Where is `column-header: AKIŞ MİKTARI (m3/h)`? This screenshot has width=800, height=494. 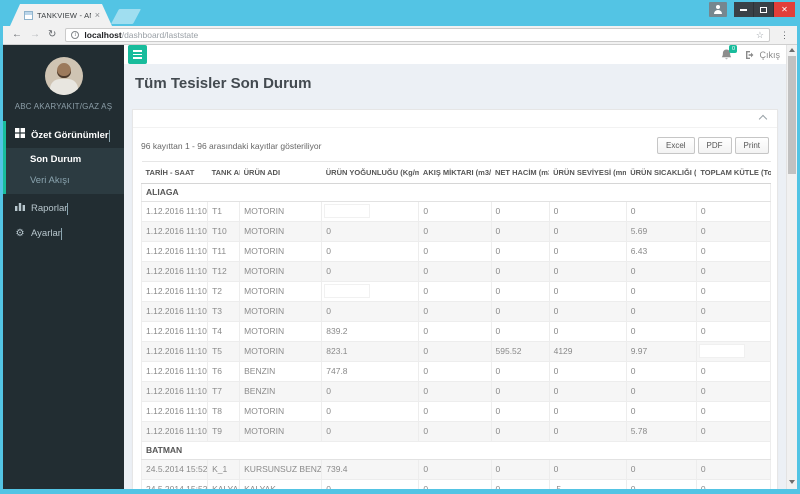
column-header: AKIŞ MİKTARI (m3/h) is located at coordinates (455, 172).